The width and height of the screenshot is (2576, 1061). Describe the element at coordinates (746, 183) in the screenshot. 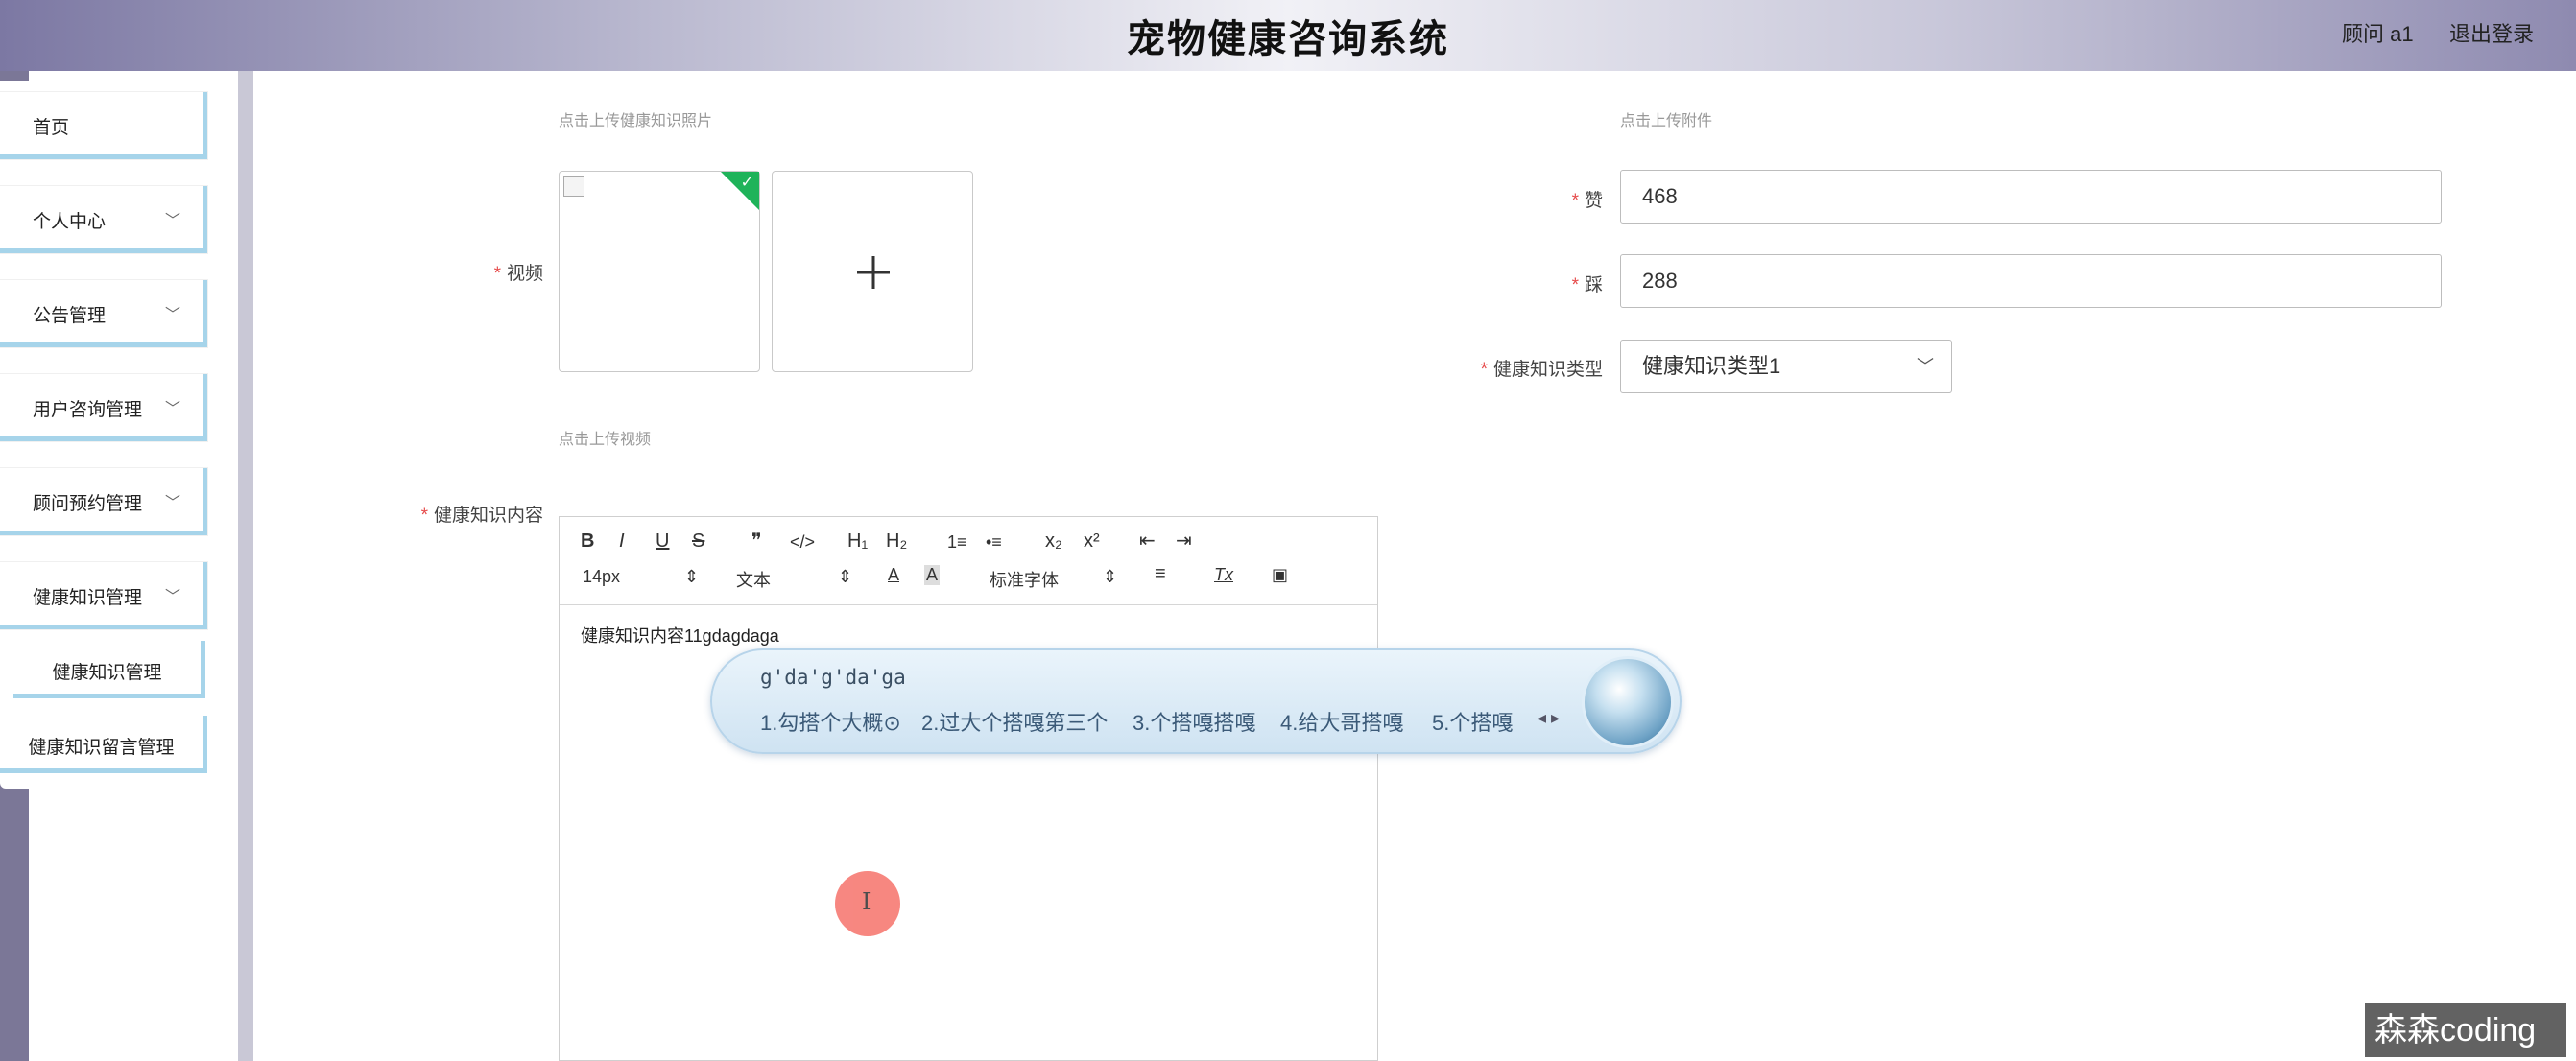

I see `check-icon: ✓` at that location.